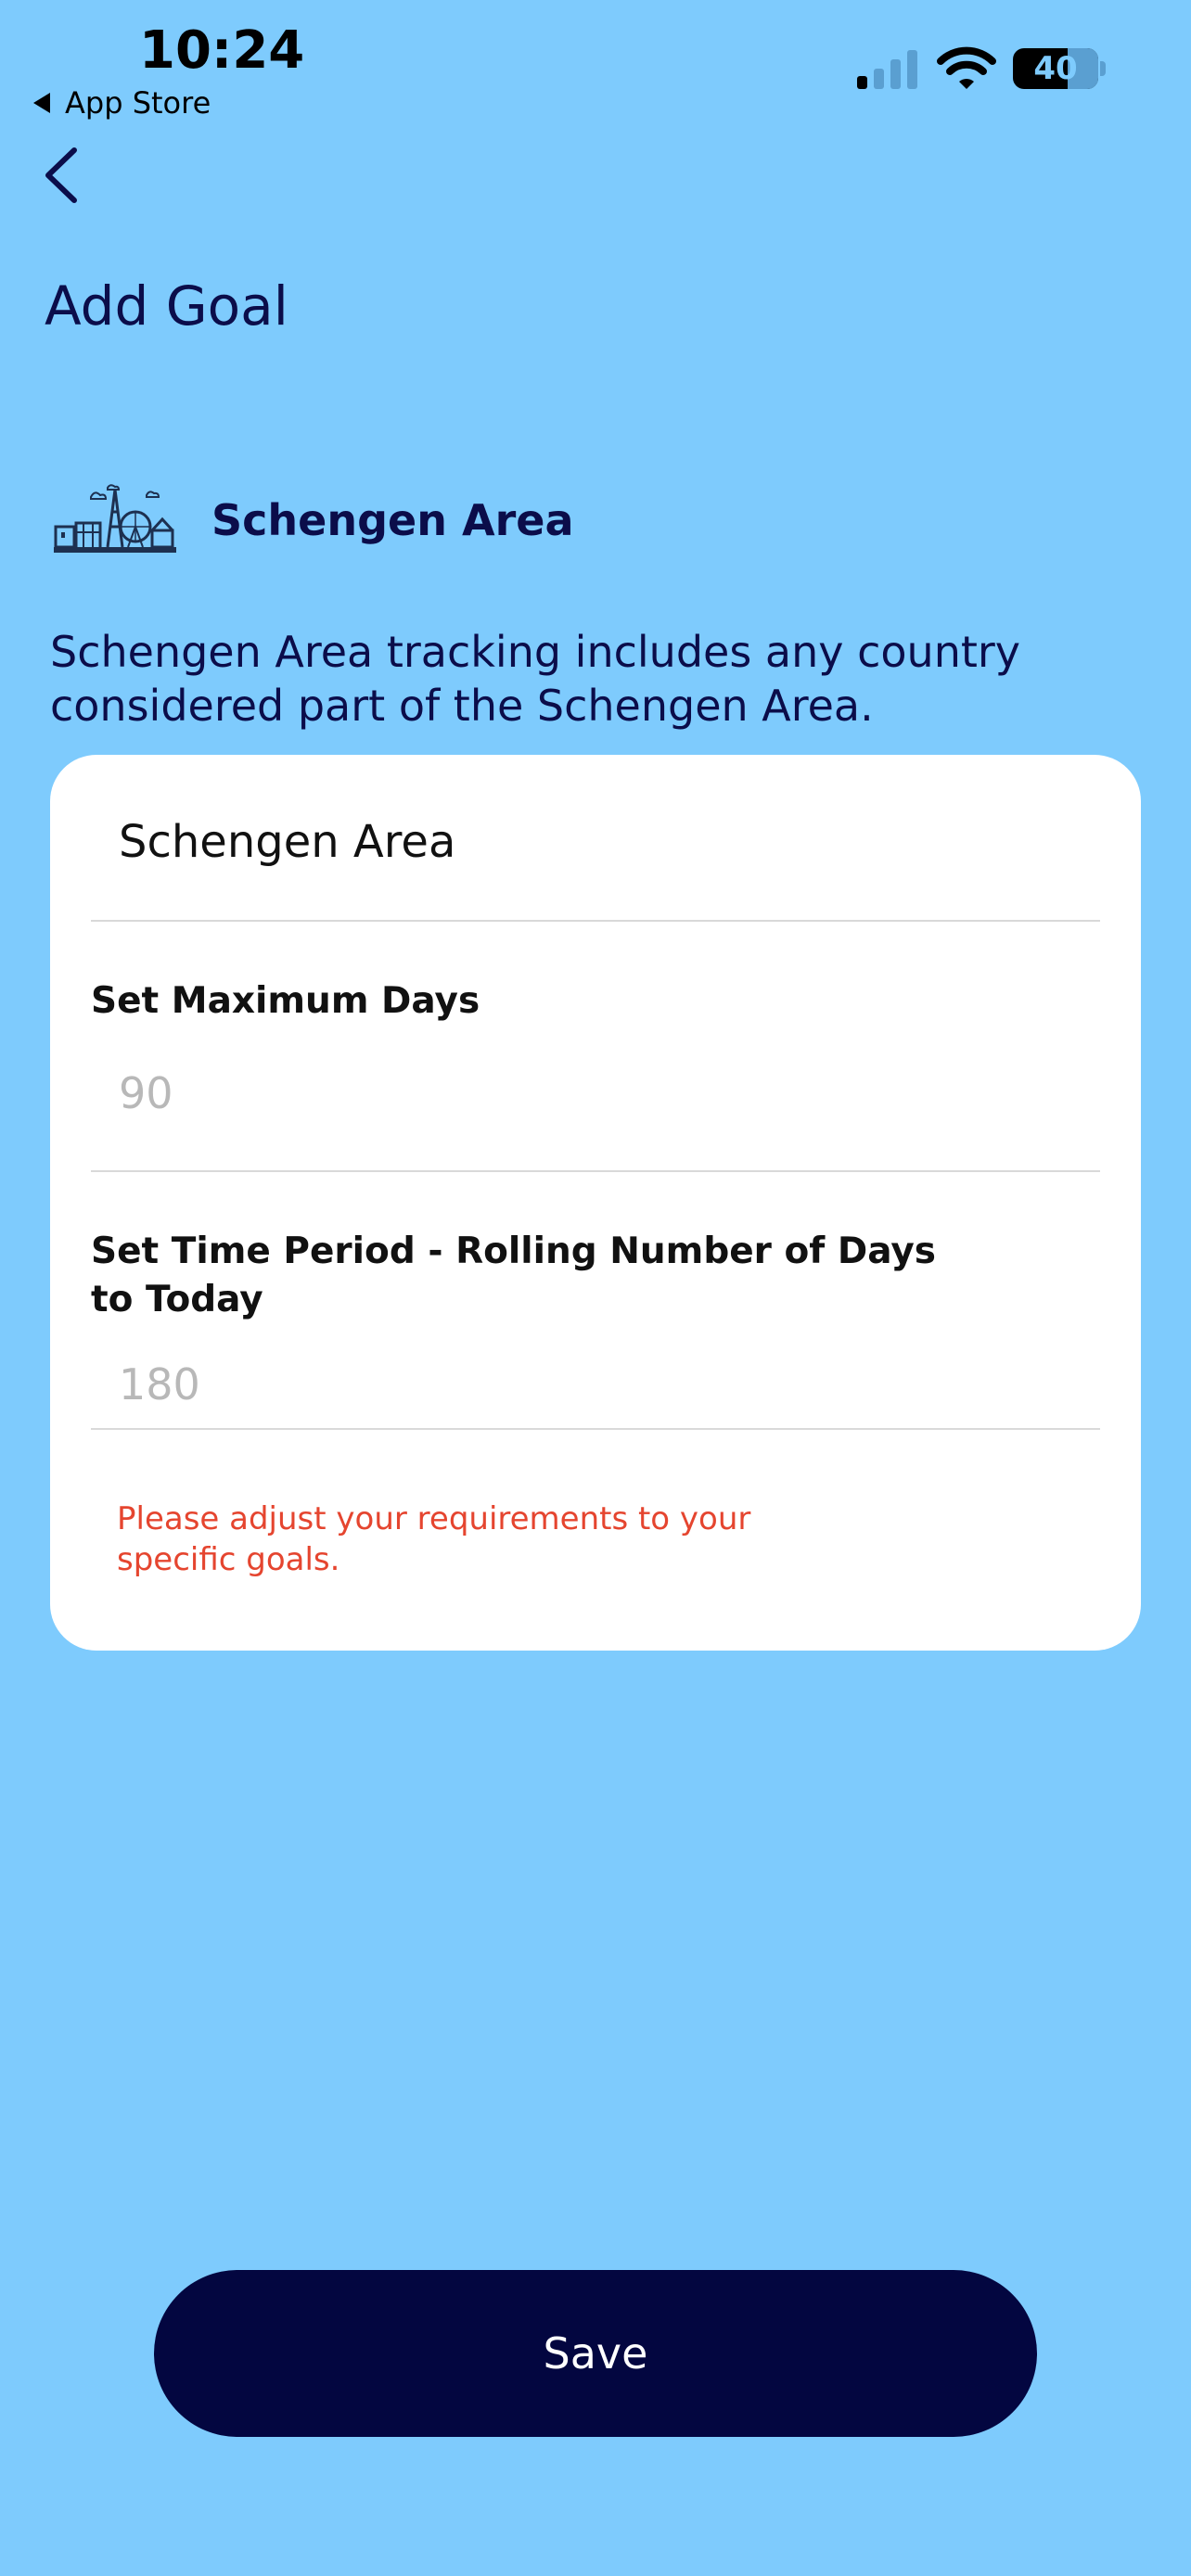 Image resolution: width=1191 pixels, height=2576 pixels. Describe the element at coordinates (582, 1384) in the screenshot. I see `time-period-input` at that location.